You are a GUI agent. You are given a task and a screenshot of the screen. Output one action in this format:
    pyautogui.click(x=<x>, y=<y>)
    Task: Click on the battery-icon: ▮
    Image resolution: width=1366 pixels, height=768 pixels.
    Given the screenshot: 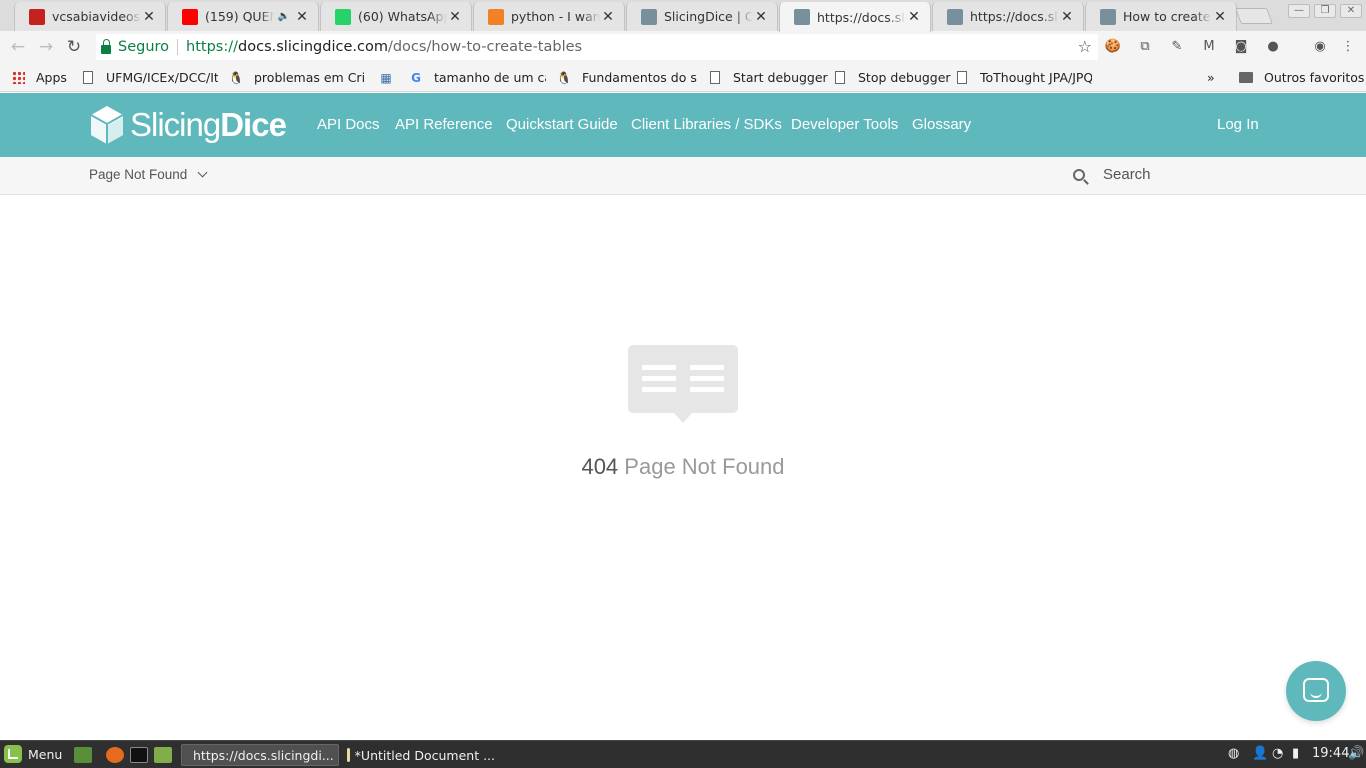 What is the action you would take?
    pyautogui.click(x=1295, y=755)
    